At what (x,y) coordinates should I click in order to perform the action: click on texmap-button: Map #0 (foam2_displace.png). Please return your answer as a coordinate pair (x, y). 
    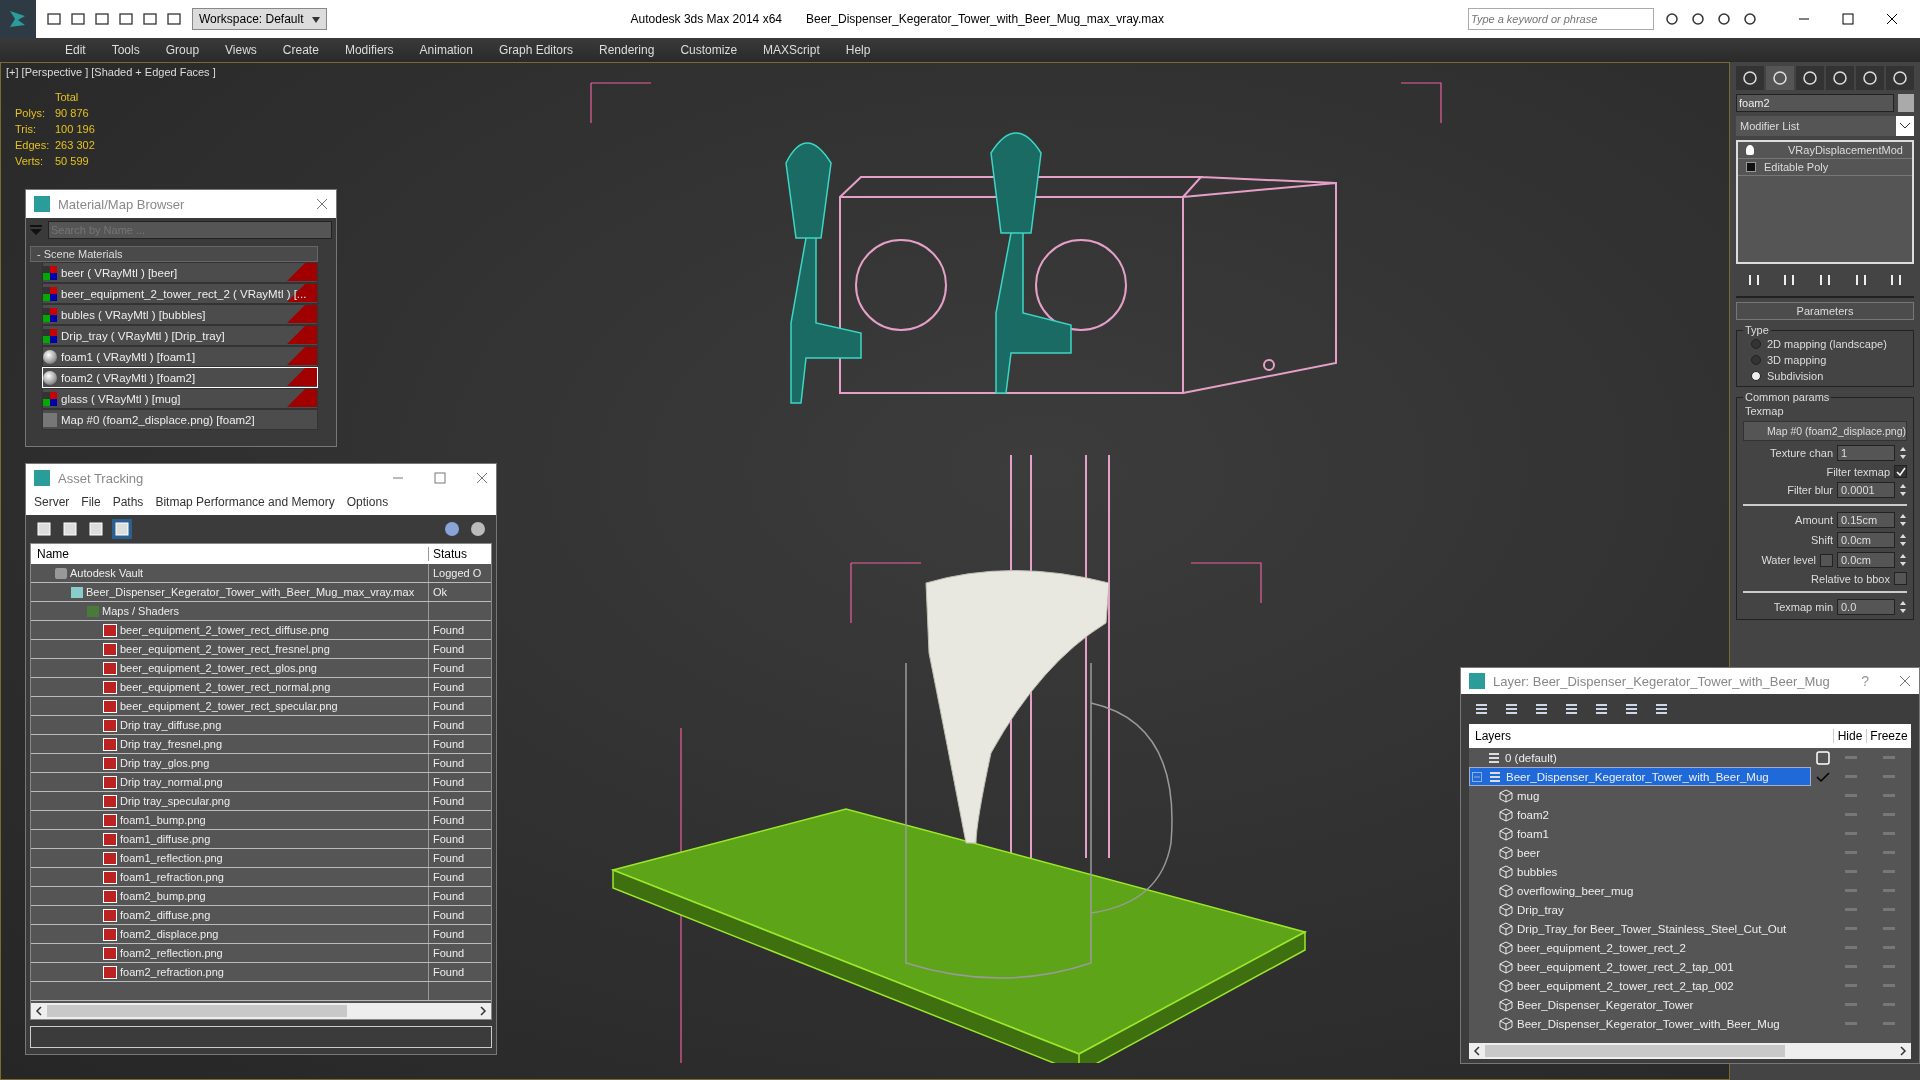
    Looking at the image, I should click on (1825, 431).